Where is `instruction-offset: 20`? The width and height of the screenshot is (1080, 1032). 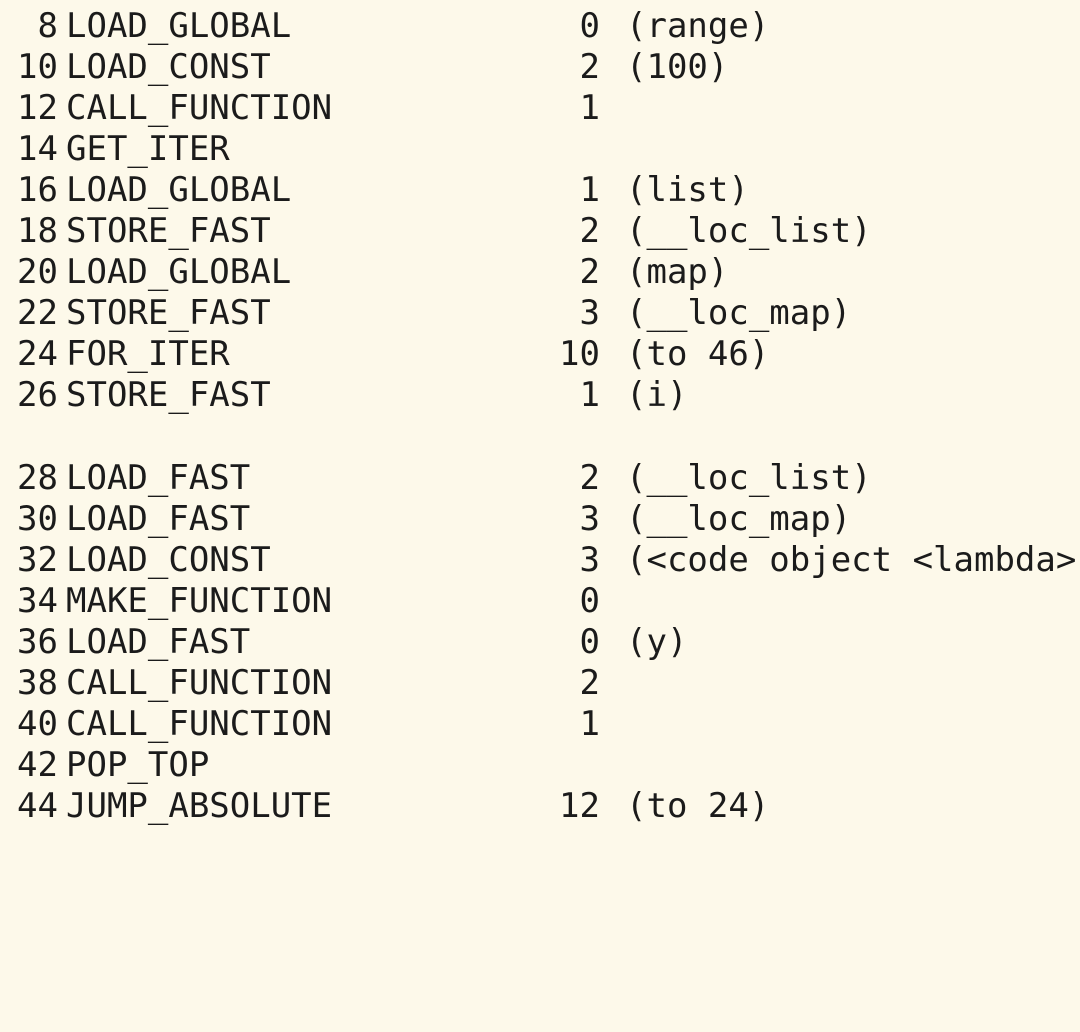 instruction-offset: 20 is located at coordinates (37, 272).